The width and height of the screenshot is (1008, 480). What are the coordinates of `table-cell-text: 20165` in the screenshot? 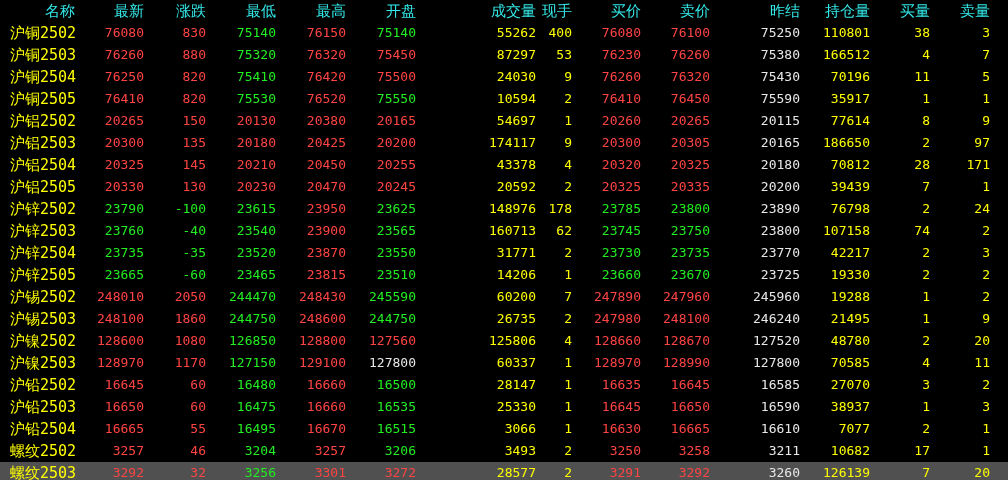 It's located at (395, 121).